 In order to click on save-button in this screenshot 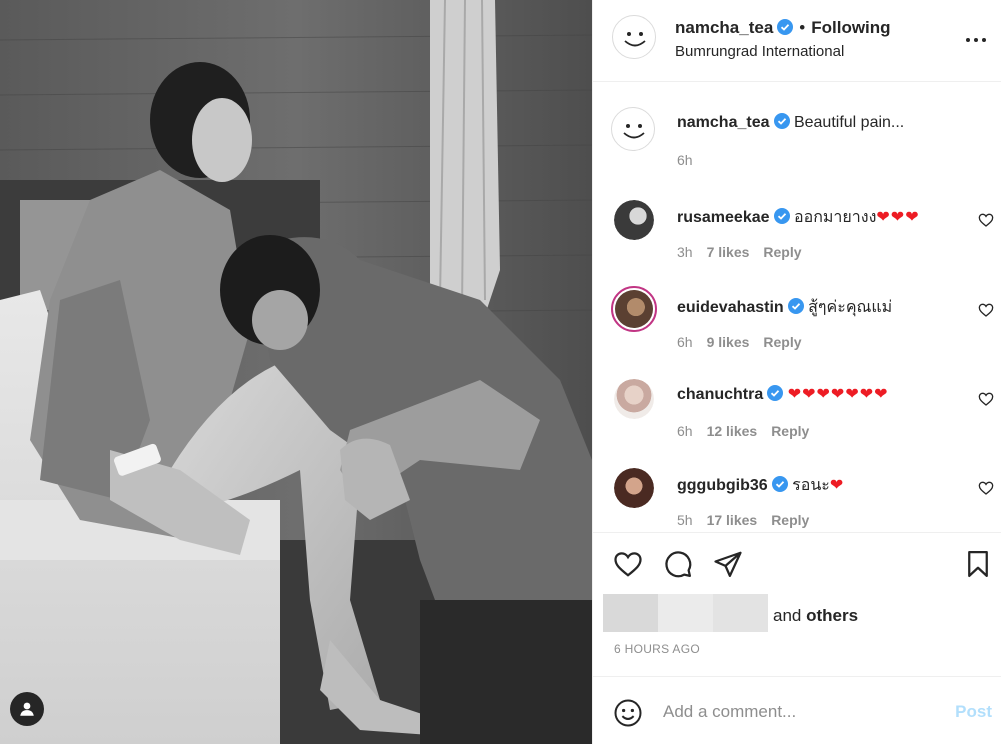, I will do `click(978, 564)`.